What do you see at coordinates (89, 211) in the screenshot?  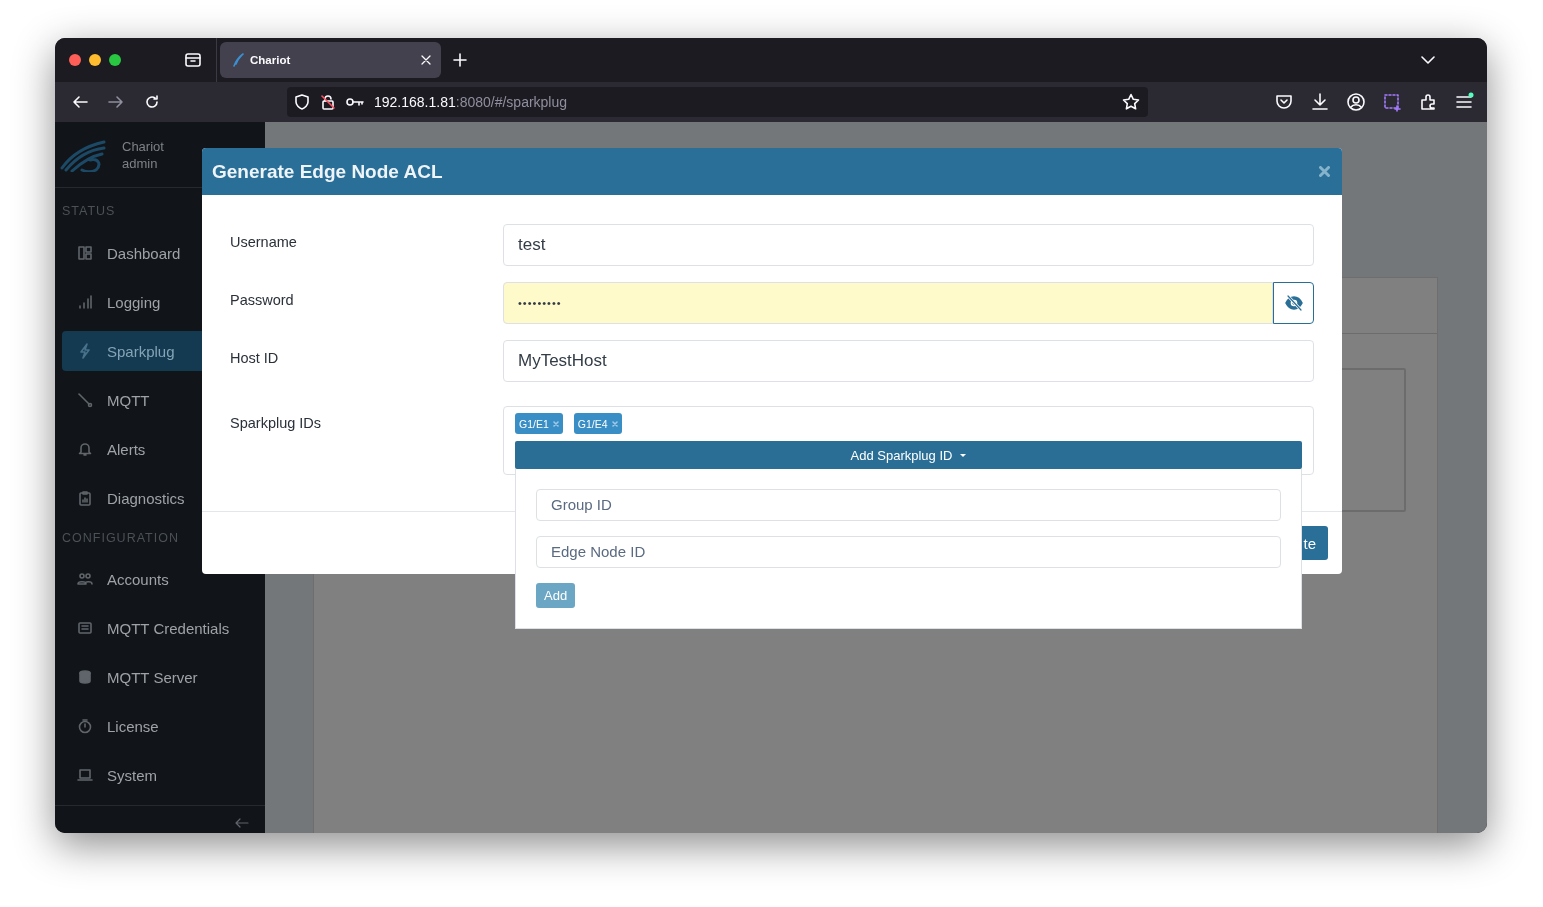 I see `section-heading: STATUS` at bounding box center [89, 211].